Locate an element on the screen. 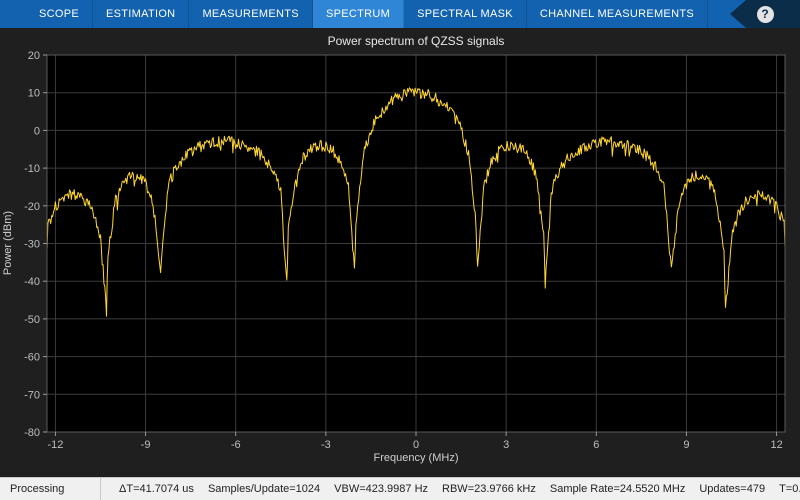  y-tick-label: -40 is located at coordinates (32, 282).